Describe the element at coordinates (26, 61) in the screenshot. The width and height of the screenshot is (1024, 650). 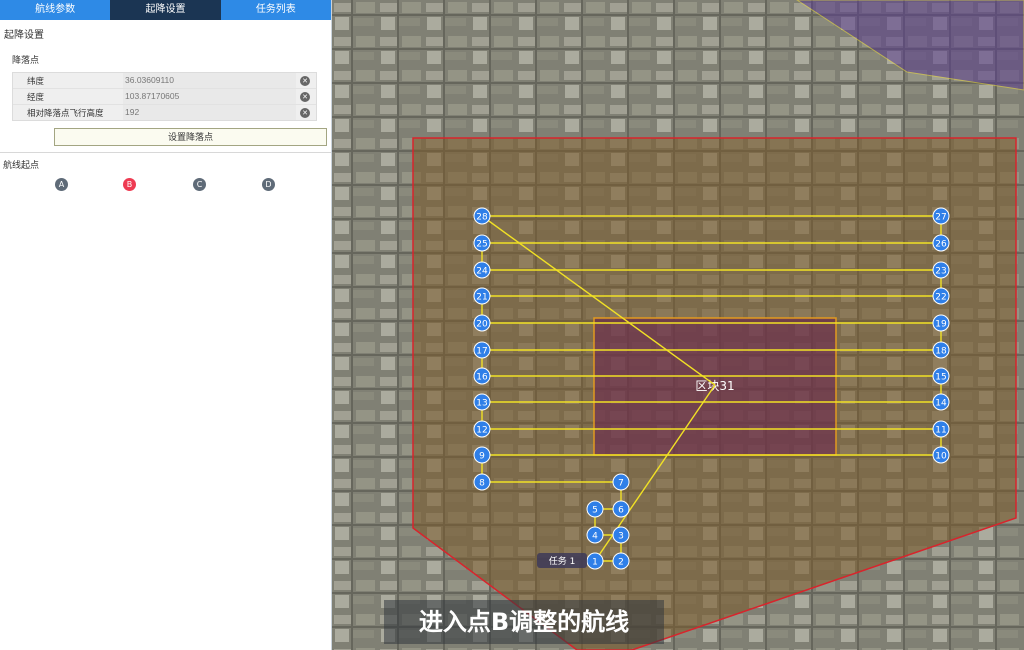
I see `landing-point-label: 降落点` at that location.